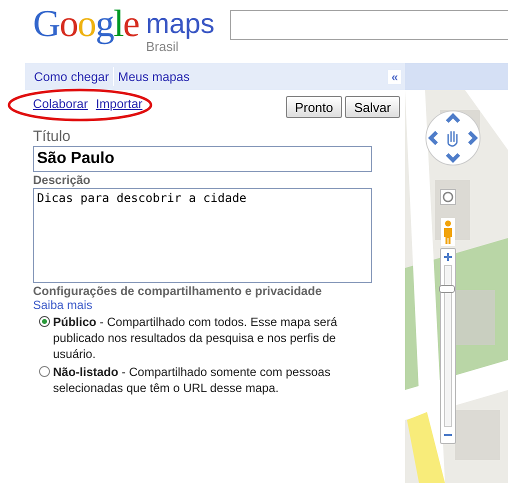 This screenshot has height=483, width=508. What do you see at coordinates (394, 77) in the screenshot?
I see `collapse-button: «` at bounding box center [394, 77].